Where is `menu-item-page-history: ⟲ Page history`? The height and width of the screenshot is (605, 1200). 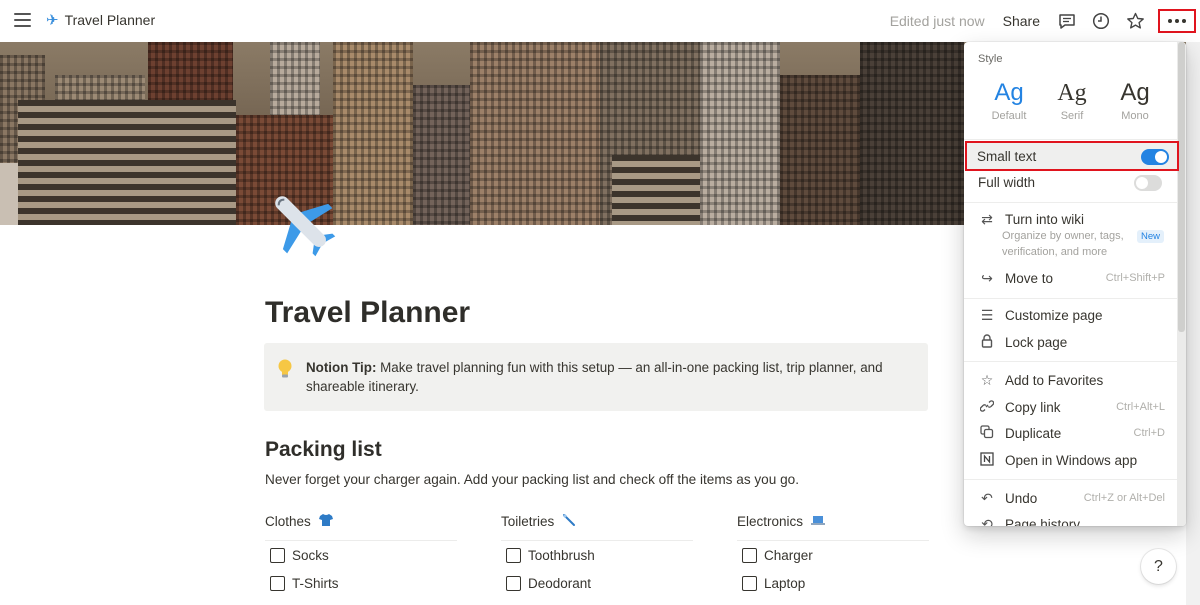
menu-item-page-history: ⟲ Page history is located at coordinates (1070, 519).